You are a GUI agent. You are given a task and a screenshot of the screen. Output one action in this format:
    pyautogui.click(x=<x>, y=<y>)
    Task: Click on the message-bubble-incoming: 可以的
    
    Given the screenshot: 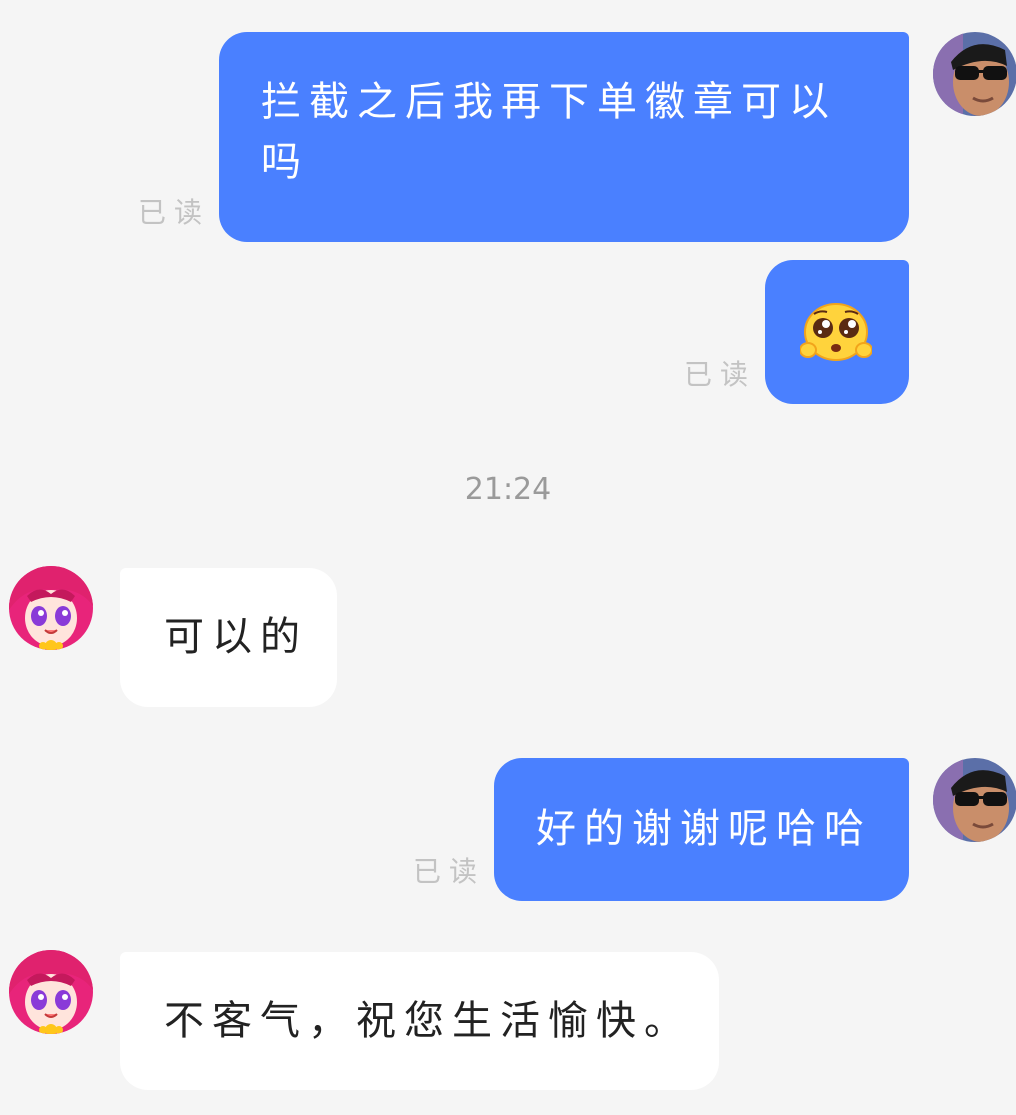 What is the action you would take?
    pyautogui.click(x=228, y=637)
    